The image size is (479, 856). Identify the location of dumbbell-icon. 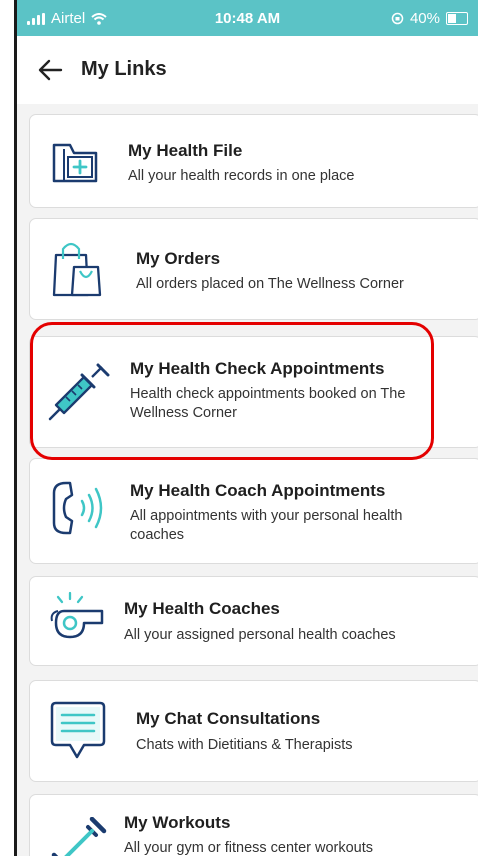
(79, 836).